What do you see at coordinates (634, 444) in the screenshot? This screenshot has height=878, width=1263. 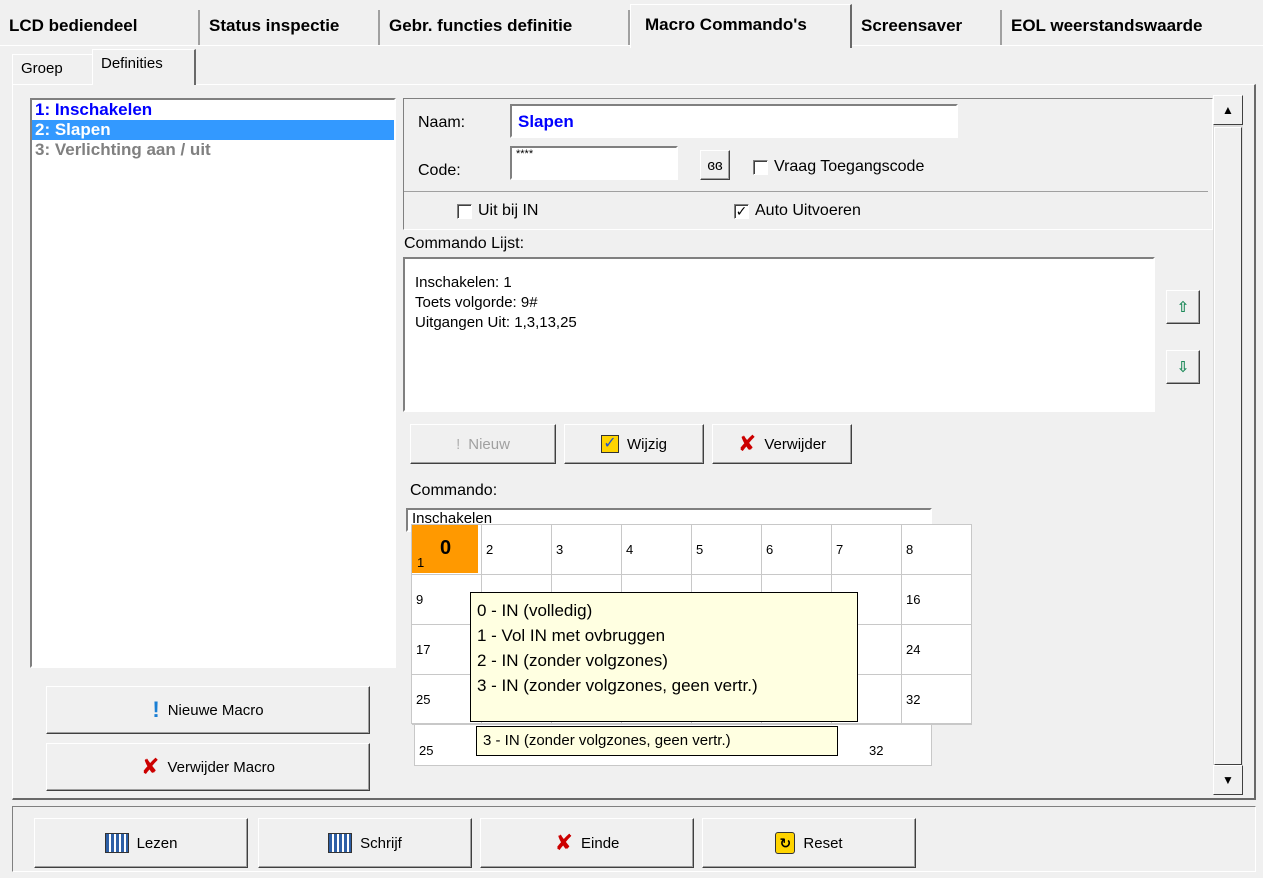 I see `edit-command-button: ✓ Wijzig` at bounding box center [634, 444].